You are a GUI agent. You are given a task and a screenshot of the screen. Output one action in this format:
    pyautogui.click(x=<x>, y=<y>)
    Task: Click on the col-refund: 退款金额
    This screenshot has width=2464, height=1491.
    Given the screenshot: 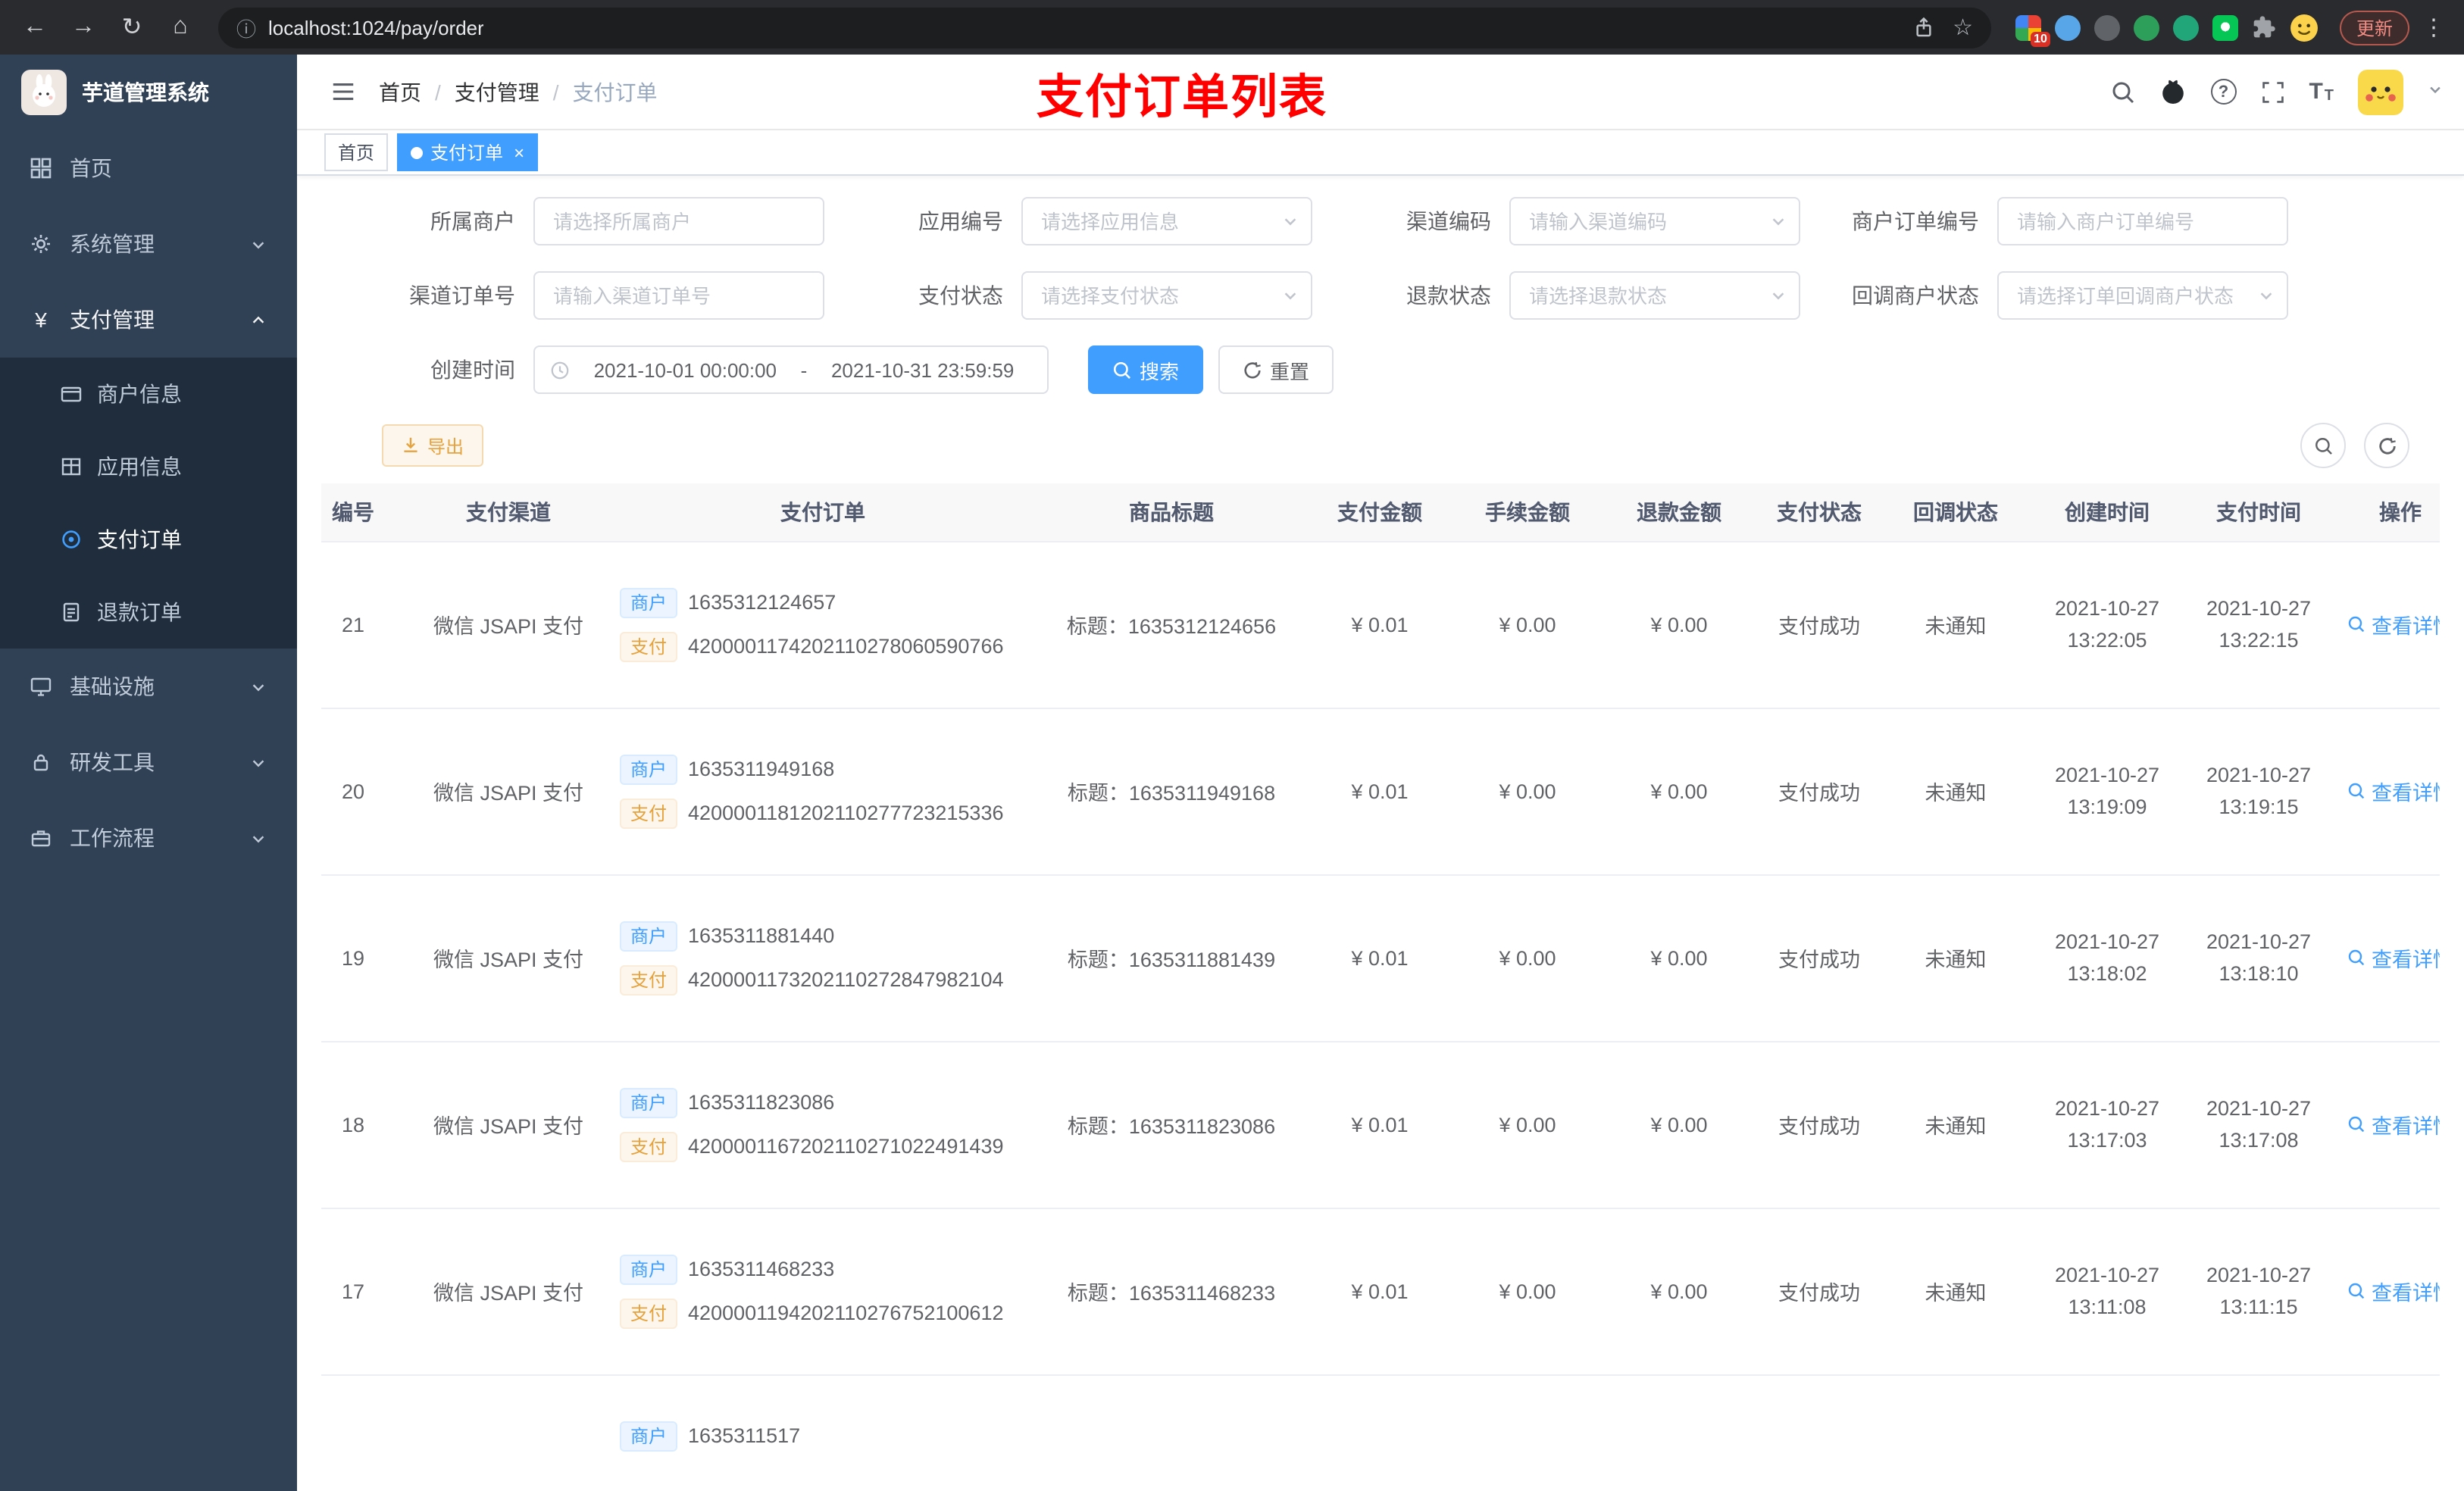 What is the action you would take?
    pyautogui.click(x=1679, y=512)
    